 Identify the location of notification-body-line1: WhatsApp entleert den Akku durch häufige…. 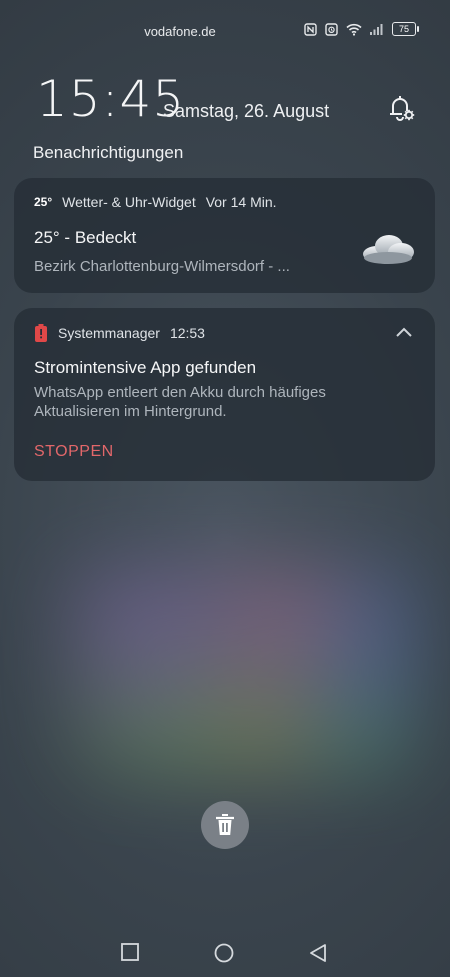
(180, 392).